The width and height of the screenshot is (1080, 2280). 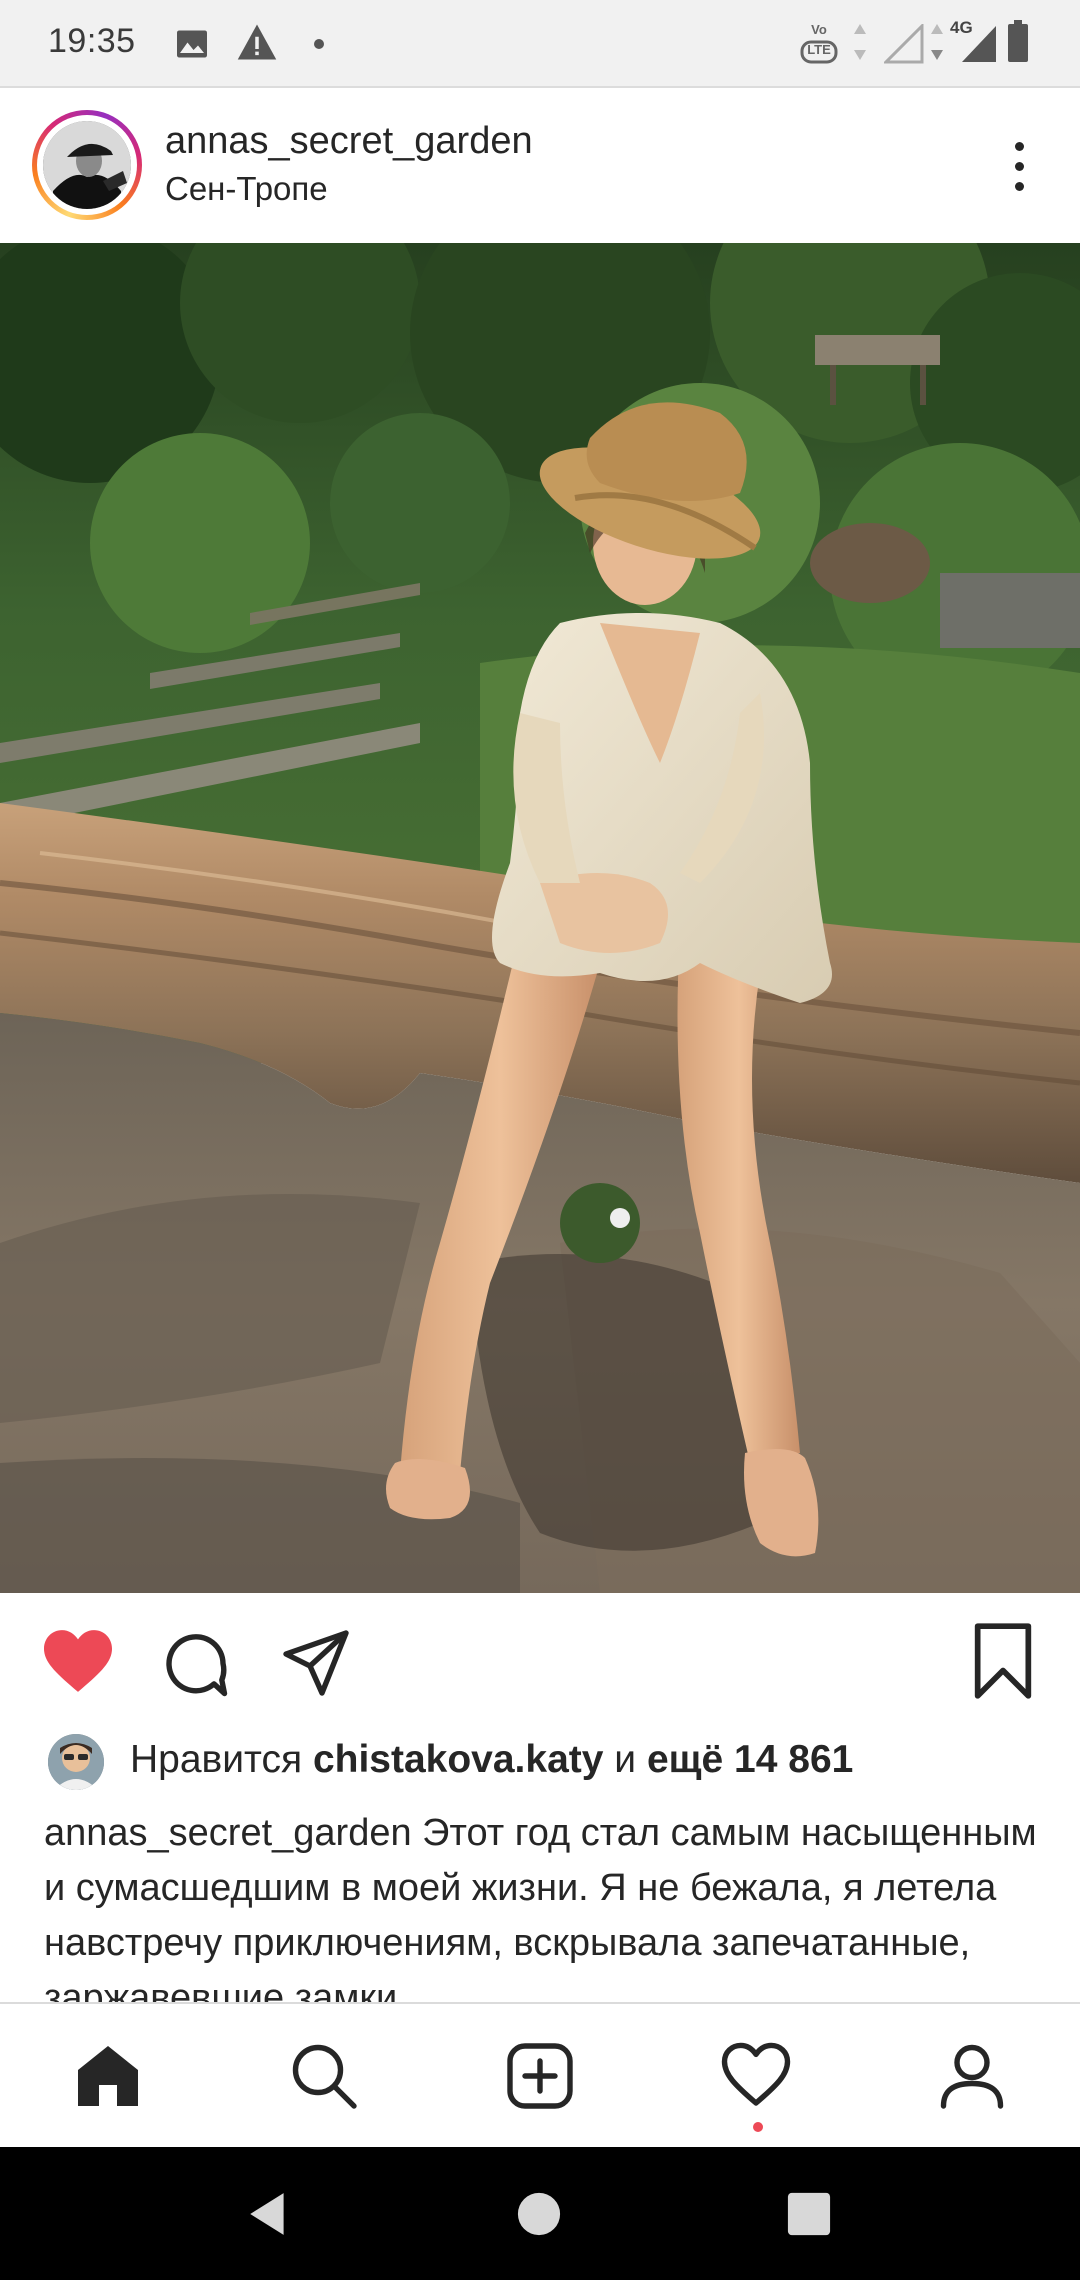 I want to click on post-header: annas_secret_garden Сен-Тропе, so click(x=540, y=165).